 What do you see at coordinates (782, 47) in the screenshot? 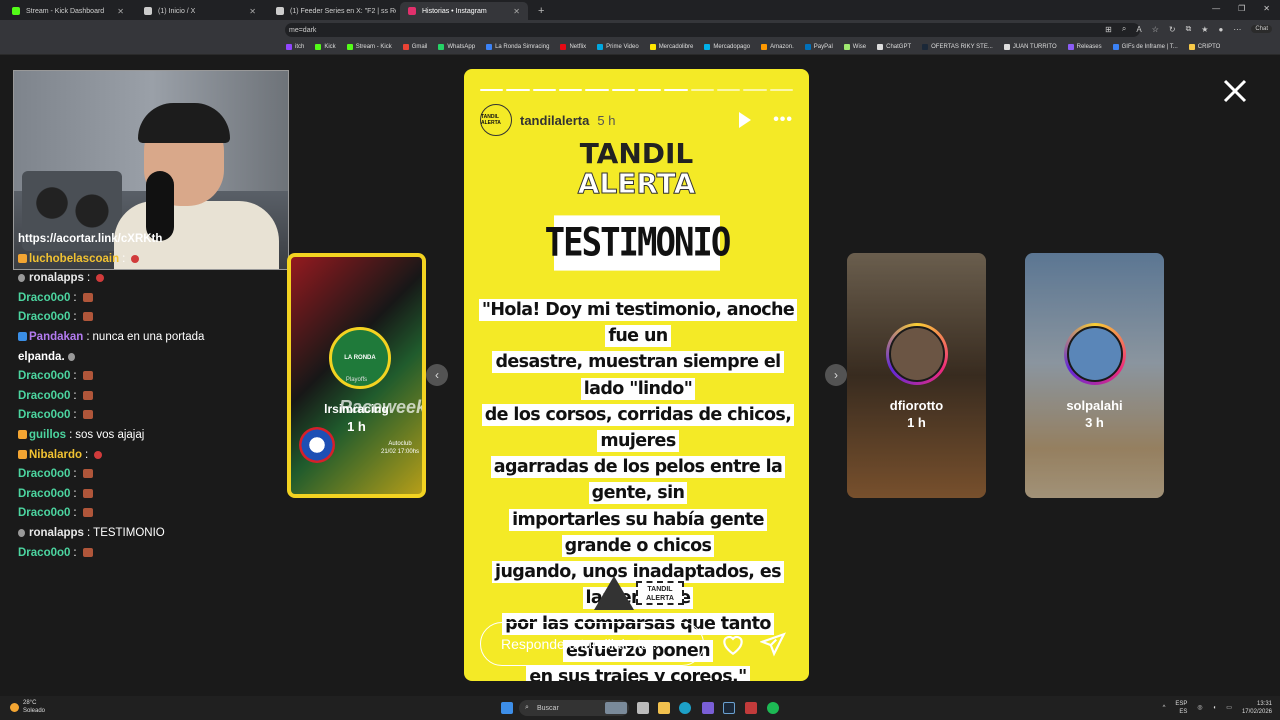
I see `bookmark-label: Amazon.` at bounding box center [782, 47].